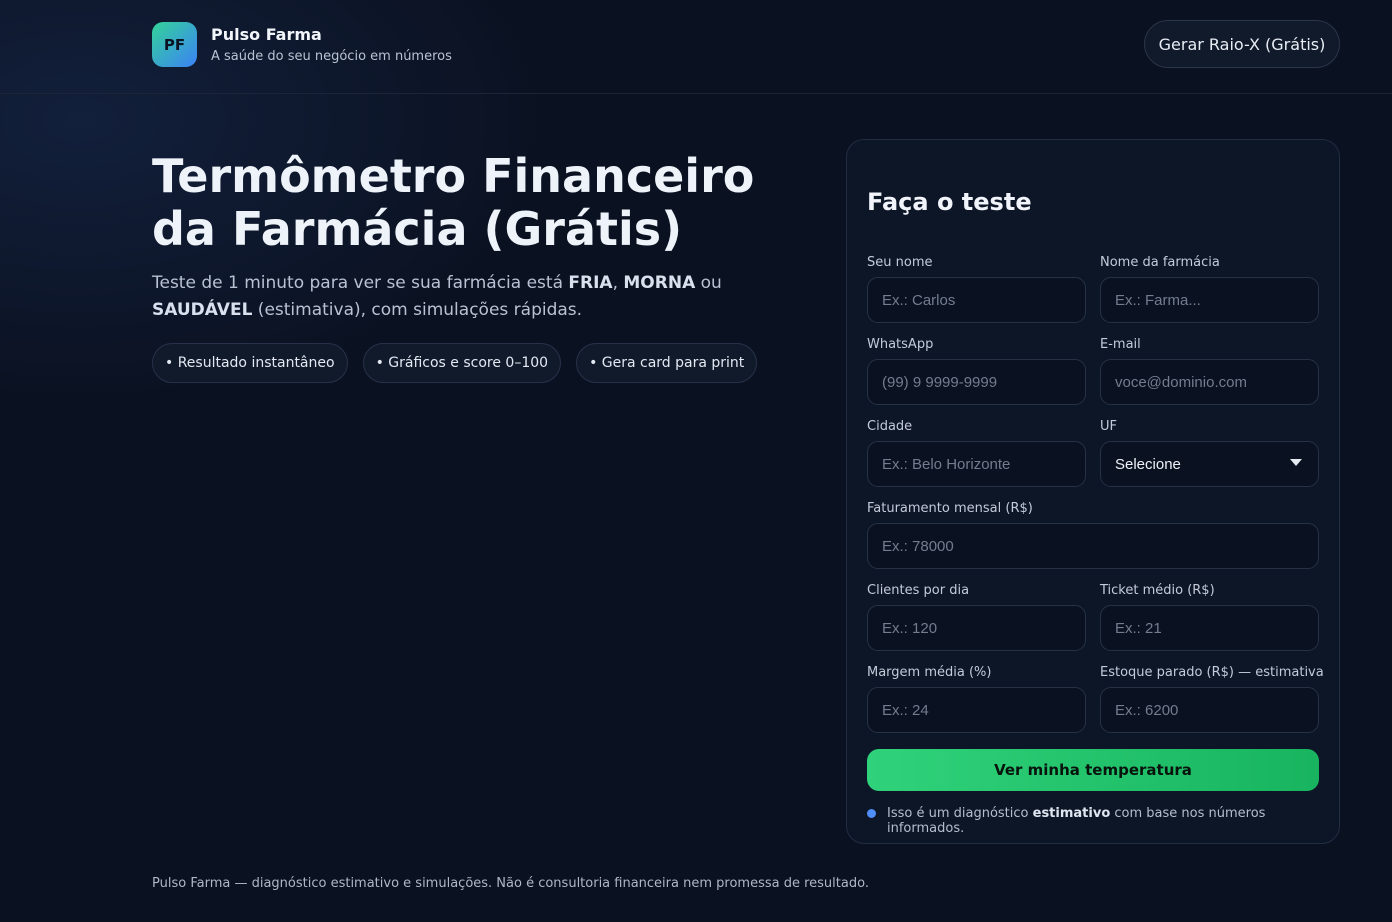 The image size is (1392, 922). What do you see at coordinates (1120, 344) in the screenshot?
I see `email-label: E-mail` at bounding box center [1120, 344].